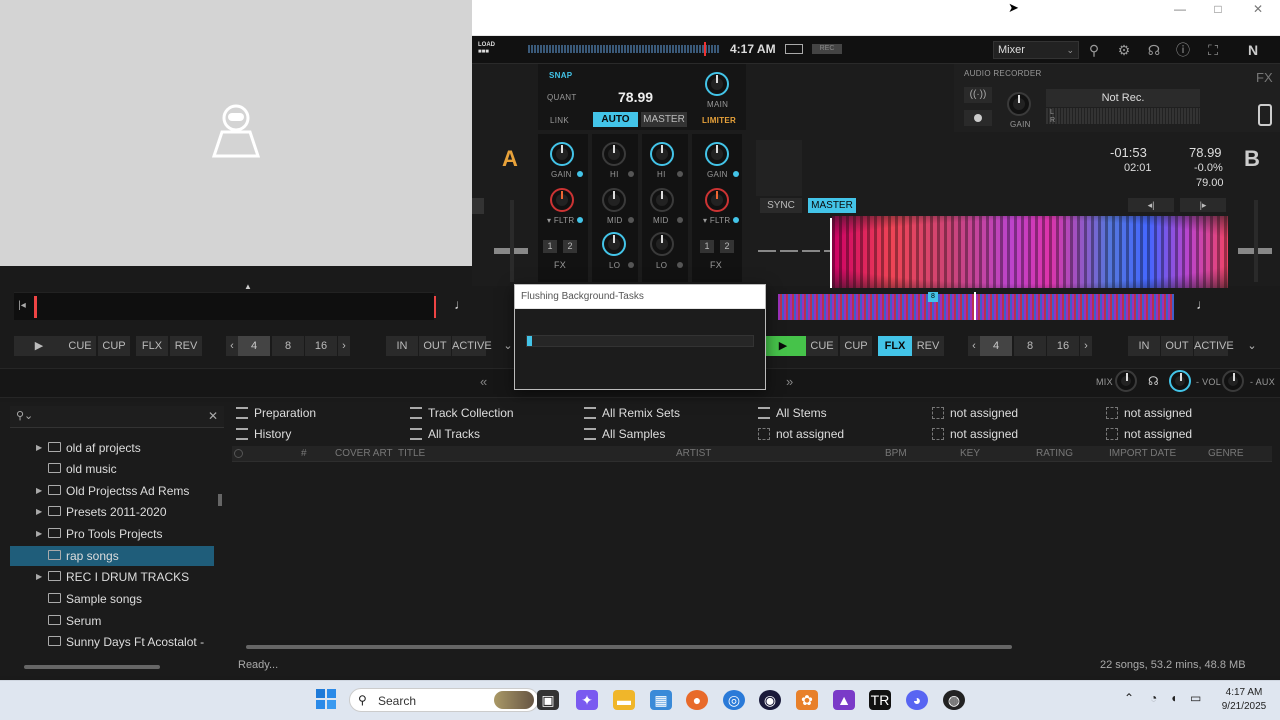 Image resolution: width=1280 pixels, height=720 pixels. What do you see at coordinates (615, 119) in the screenshot?
I see `auto-button: AUTO` at bounding box center [615, 119].